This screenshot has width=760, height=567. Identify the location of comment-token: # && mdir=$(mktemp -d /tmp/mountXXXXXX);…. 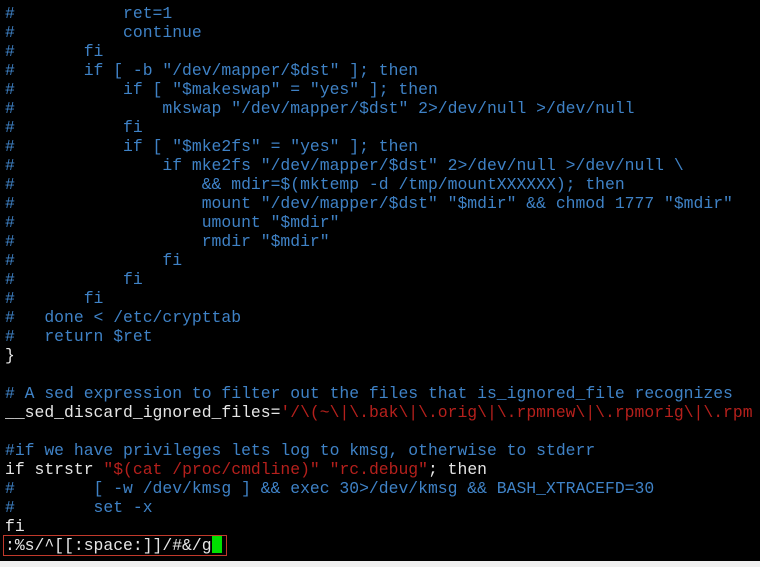
(315, 184).